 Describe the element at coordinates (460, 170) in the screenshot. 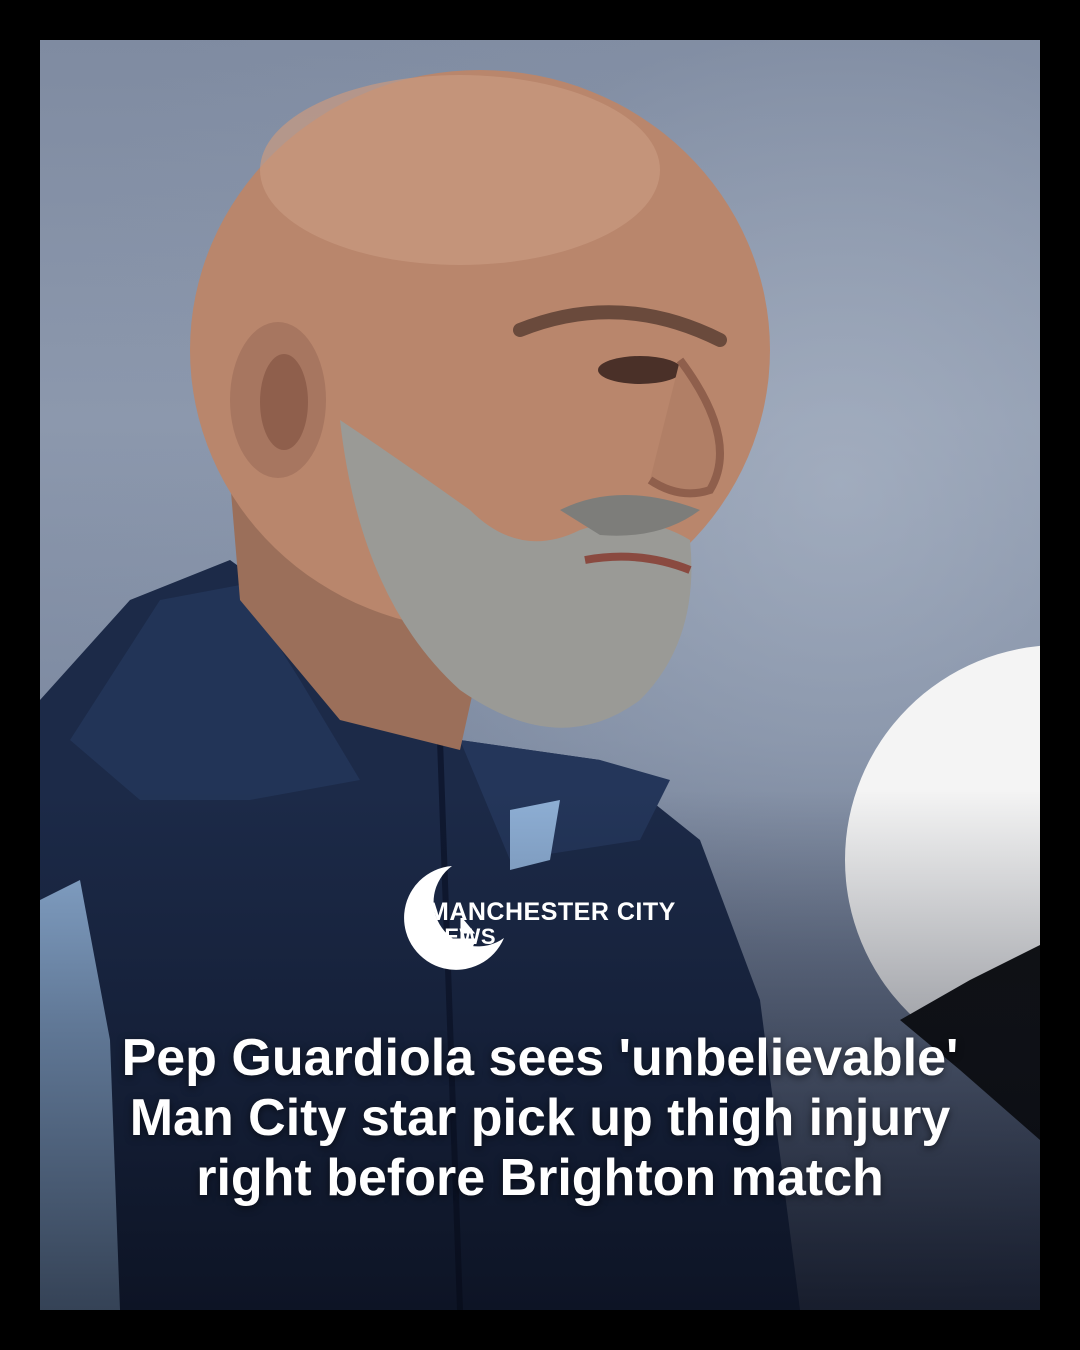

I see `scalp-highlight` at that location.